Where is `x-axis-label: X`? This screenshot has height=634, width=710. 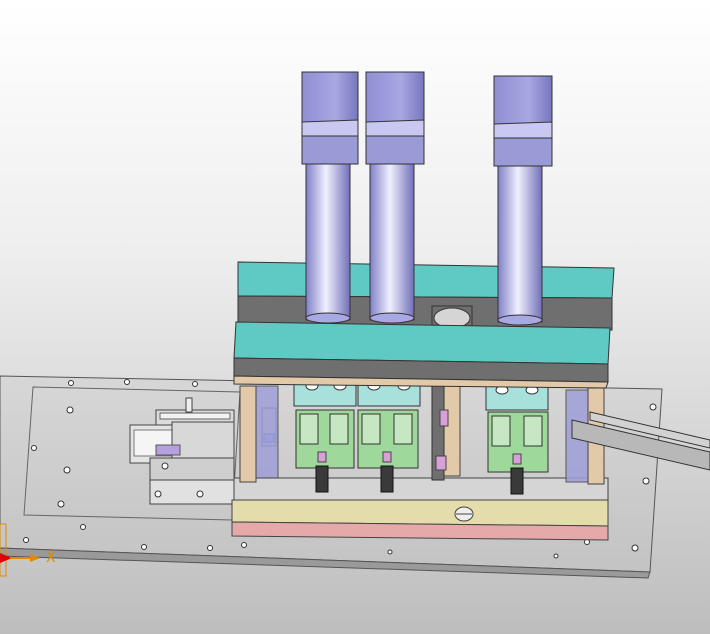 x-axis-label: X is located at coordinates (51, 558).